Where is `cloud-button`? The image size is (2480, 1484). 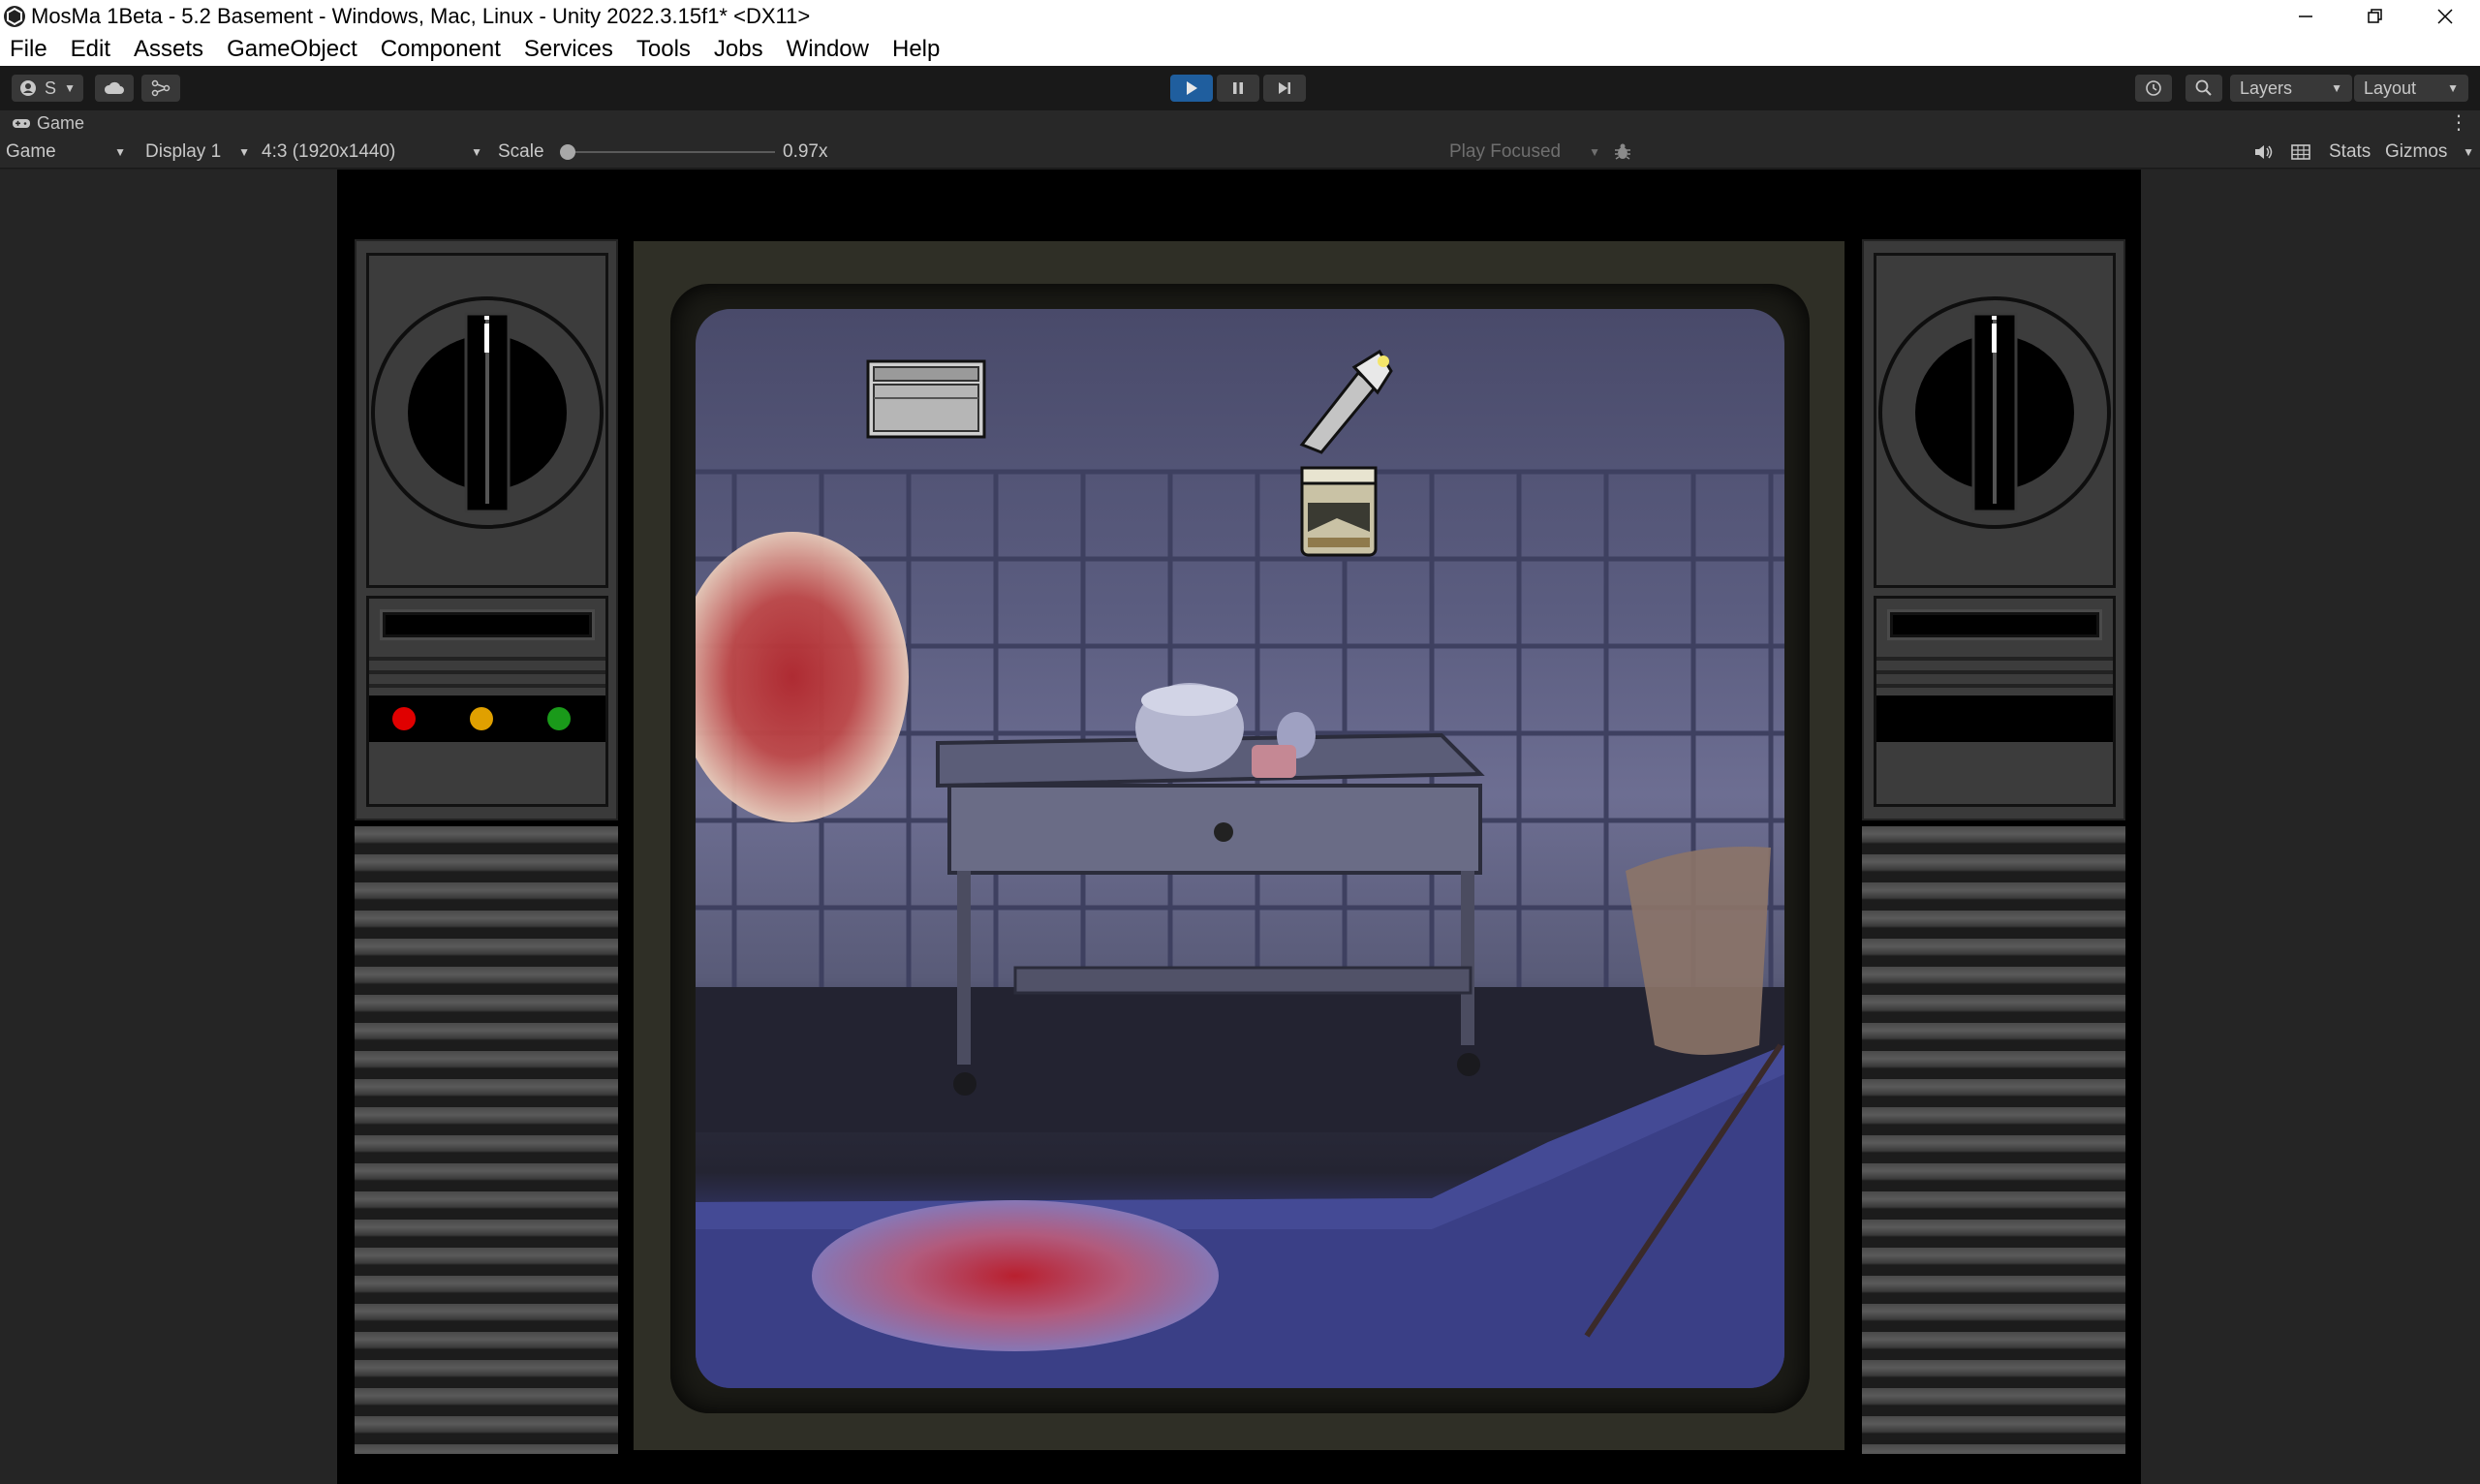
cloud-button is located at coordinates (114, 88).